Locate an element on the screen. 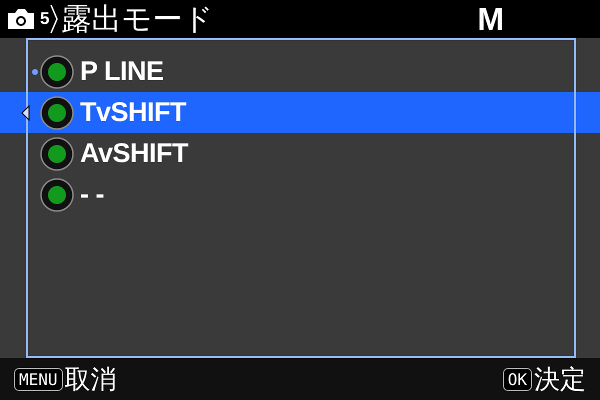 The width and height of the screenshot is (600, 400). menu-item: - - is located at coordinates (300, 194).